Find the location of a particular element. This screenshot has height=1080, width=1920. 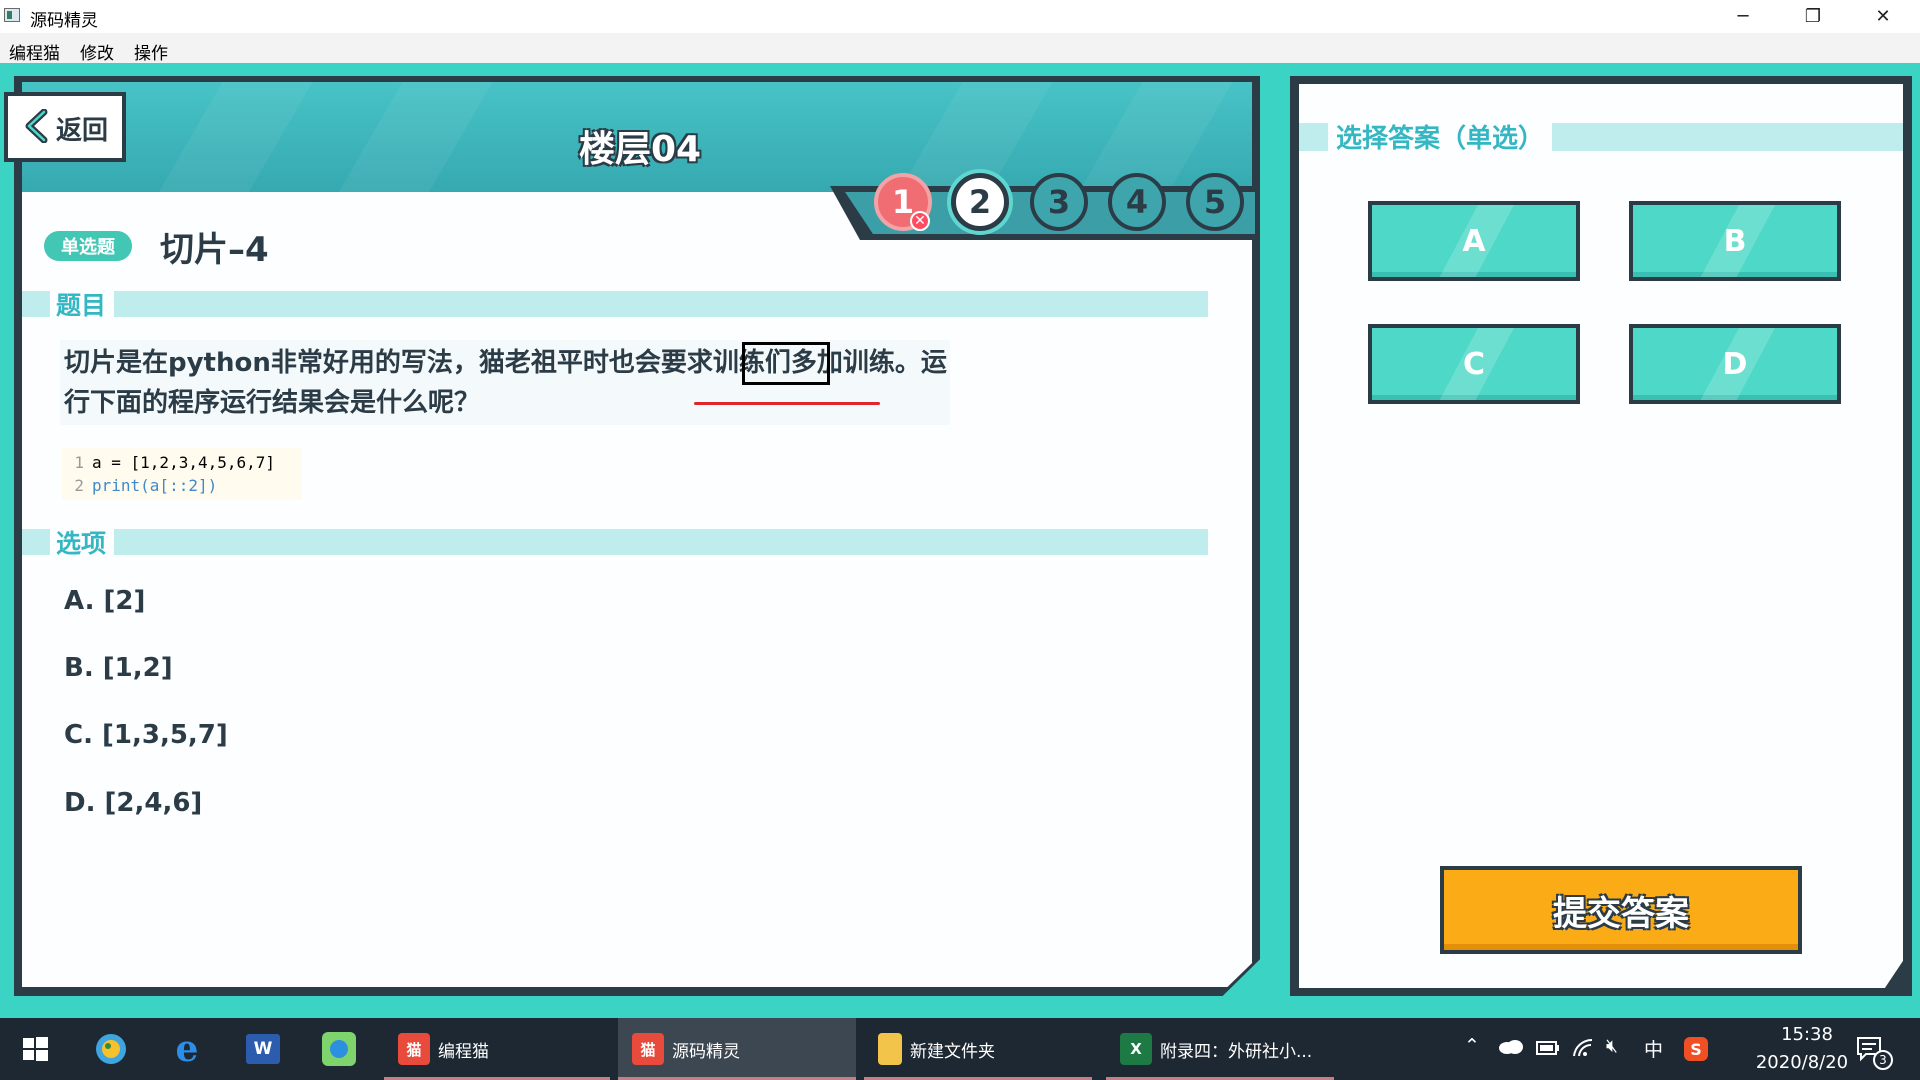

bird-app-icon is located at coordinates (339, 1049).